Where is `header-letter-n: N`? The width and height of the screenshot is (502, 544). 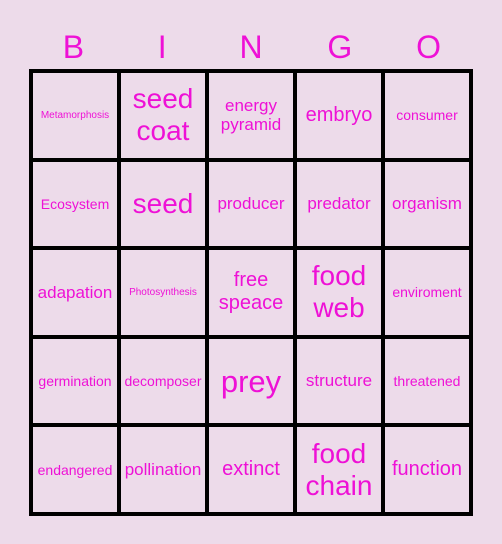
header-letter-n: N is located at coordinates (251, 47).